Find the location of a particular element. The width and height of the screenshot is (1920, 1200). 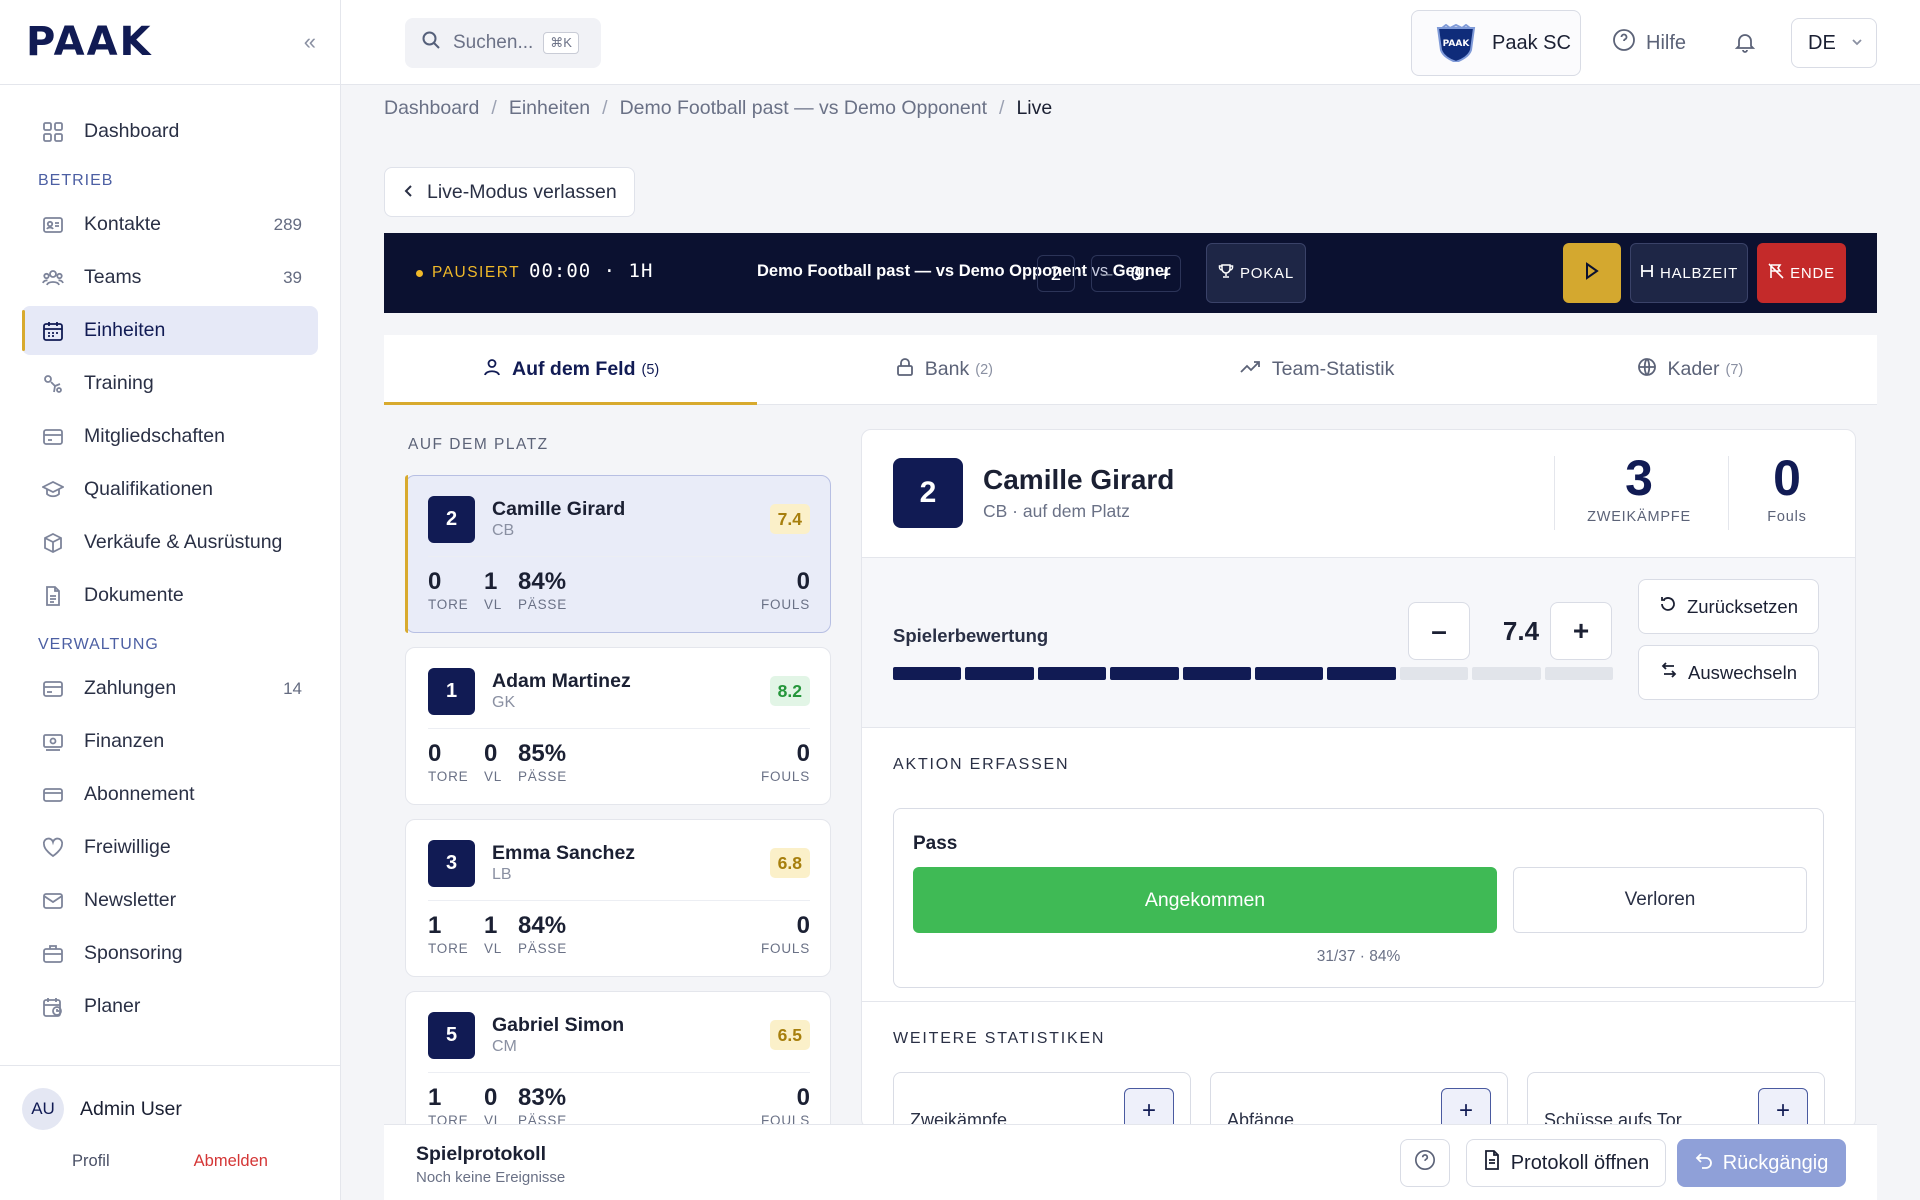

club-crest-icon: PAAK is located at coordinates (1456, 43).